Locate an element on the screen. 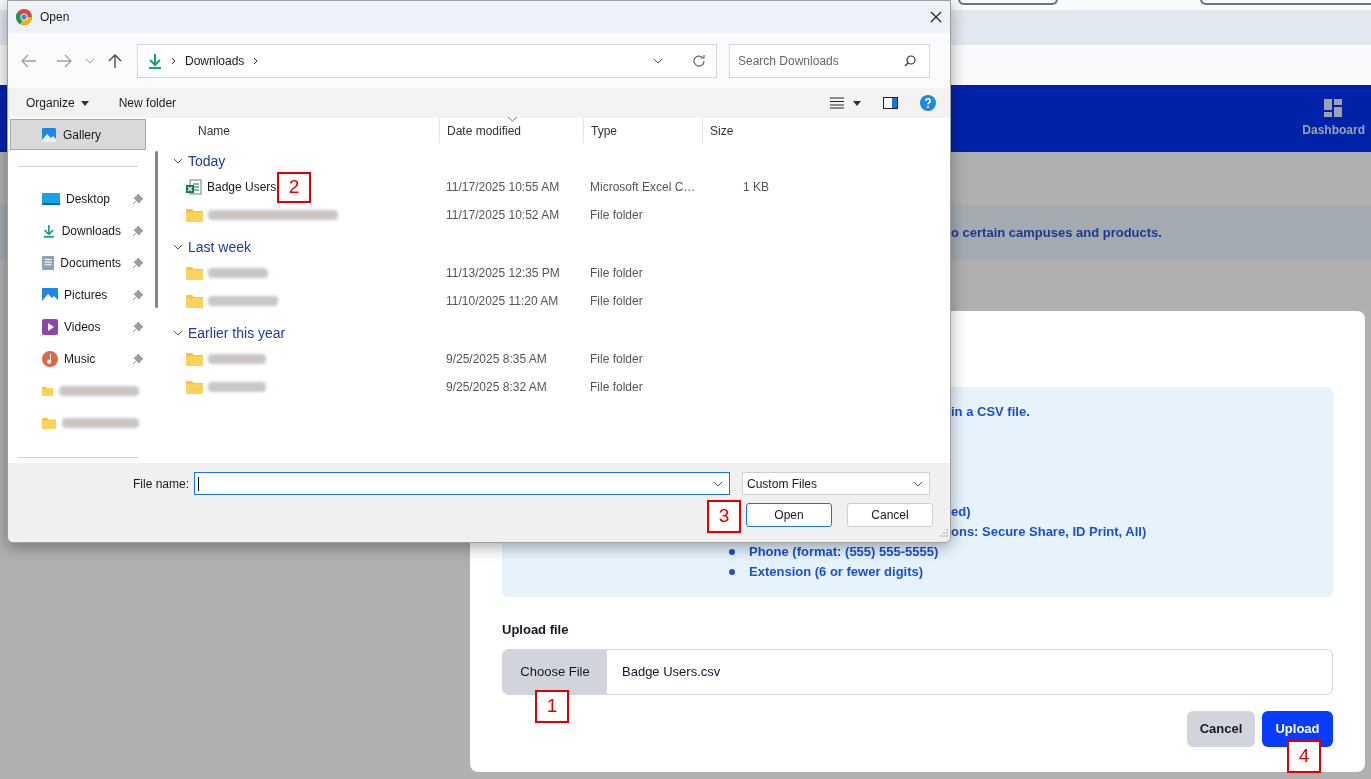 The width and height of the screenshot is (1371, 779). info-text: ed) is located at coordinates (961, 511).